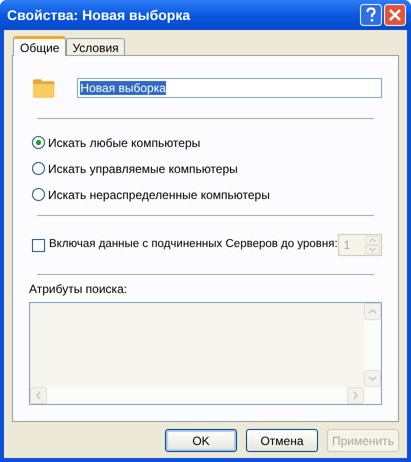 This screenshot has height=462, width=411. Describe the element at coordinates (201, 440) in the screenshot. I see `dialog-button: OK` at that location.